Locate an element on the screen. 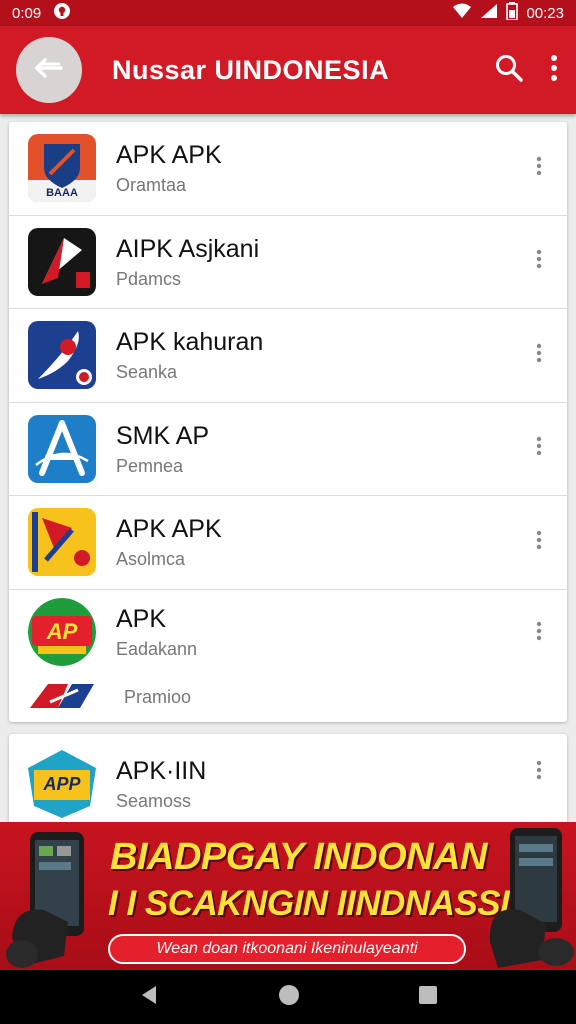  recents-icon is located at coordinates (428, 997).